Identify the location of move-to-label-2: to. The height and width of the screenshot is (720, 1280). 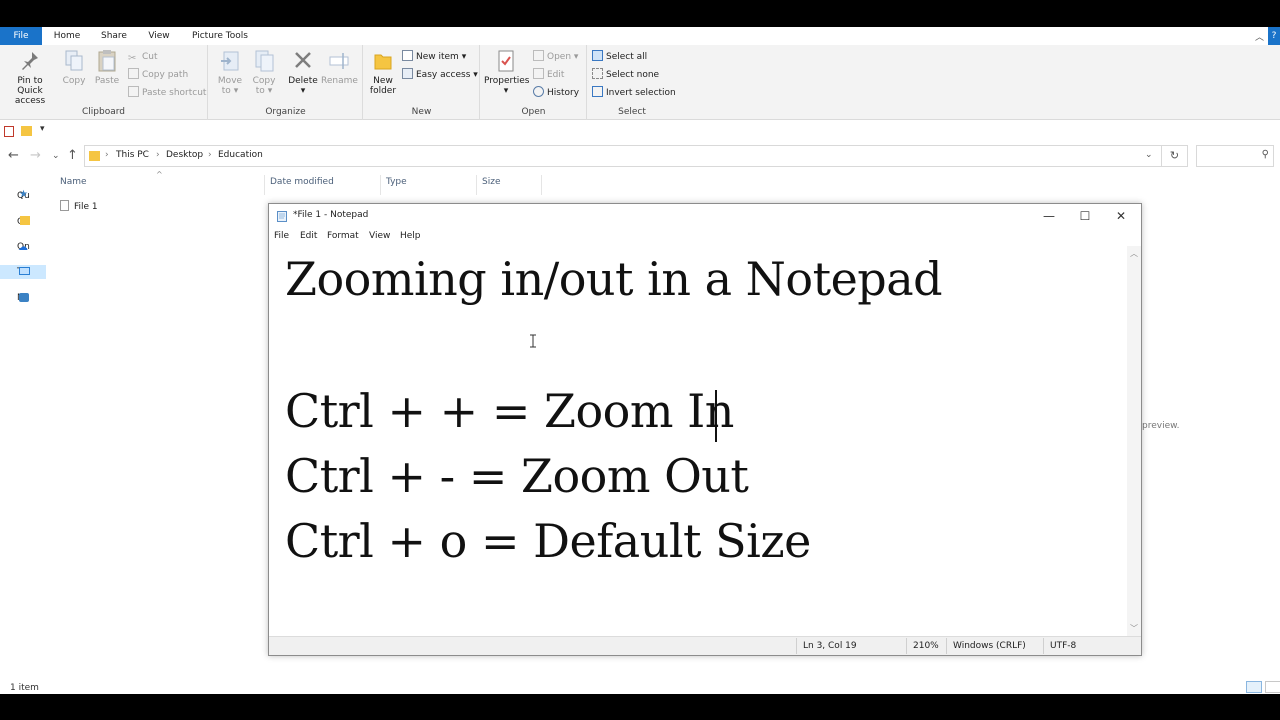
(226, 91).